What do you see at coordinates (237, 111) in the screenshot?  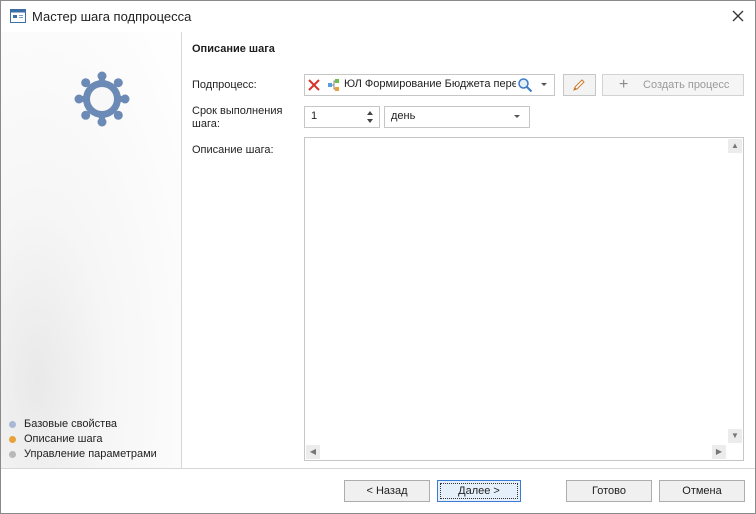 I see `deadline-label-line1: Срок выполнения` at bounding box center [237, 111].